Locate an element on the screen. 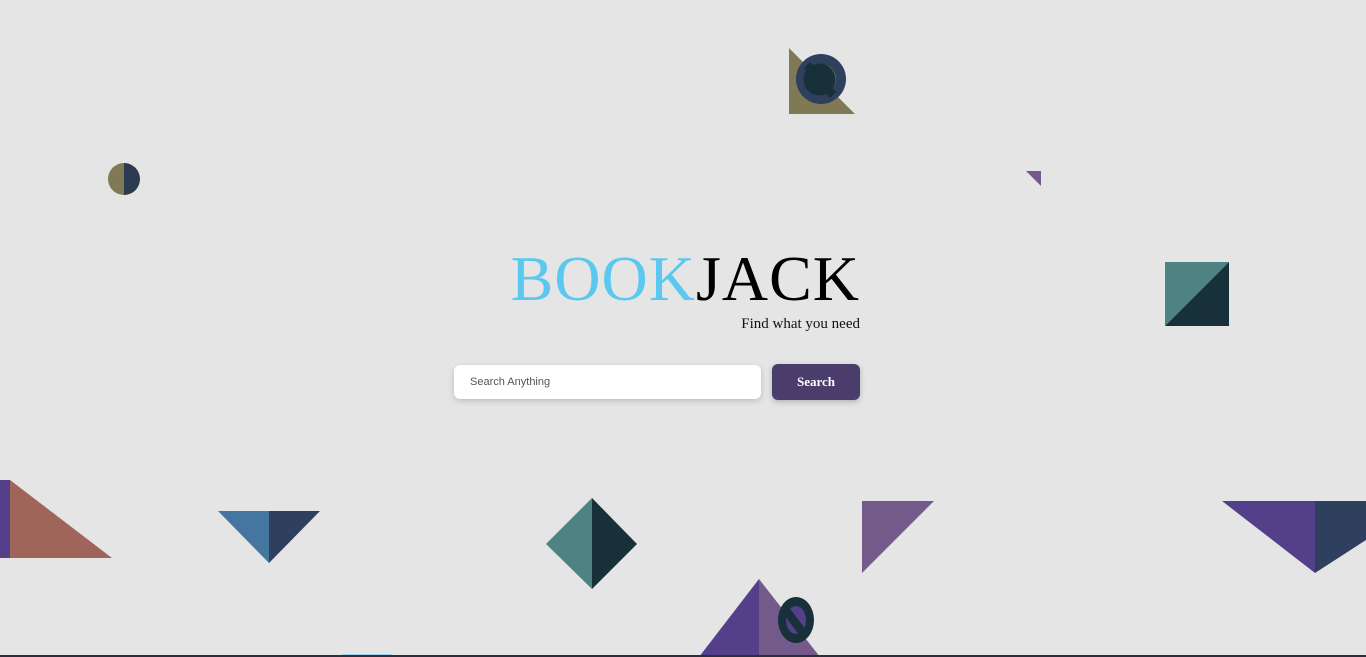 This screenshot has height=657, width=1366. search-button: Search is located at coordinates (816, 382).